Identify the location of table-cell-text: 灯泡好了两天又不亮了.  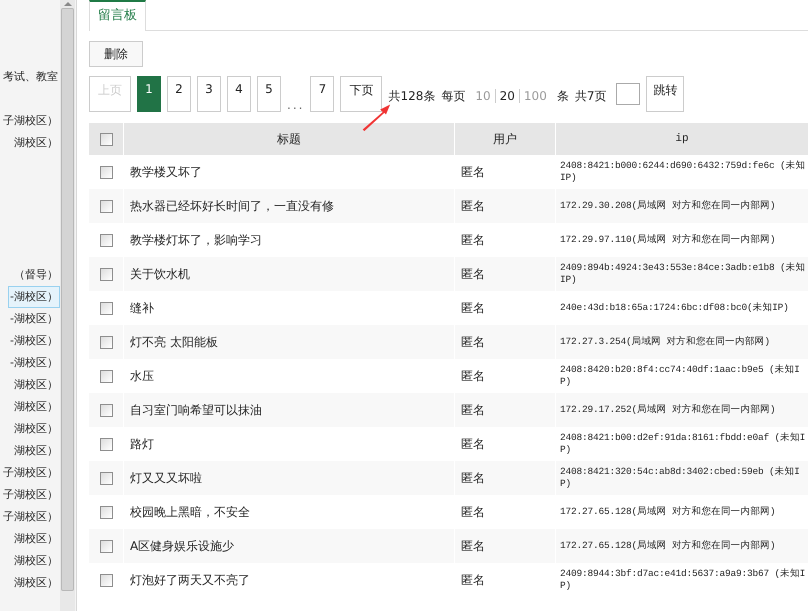
(190, 580).